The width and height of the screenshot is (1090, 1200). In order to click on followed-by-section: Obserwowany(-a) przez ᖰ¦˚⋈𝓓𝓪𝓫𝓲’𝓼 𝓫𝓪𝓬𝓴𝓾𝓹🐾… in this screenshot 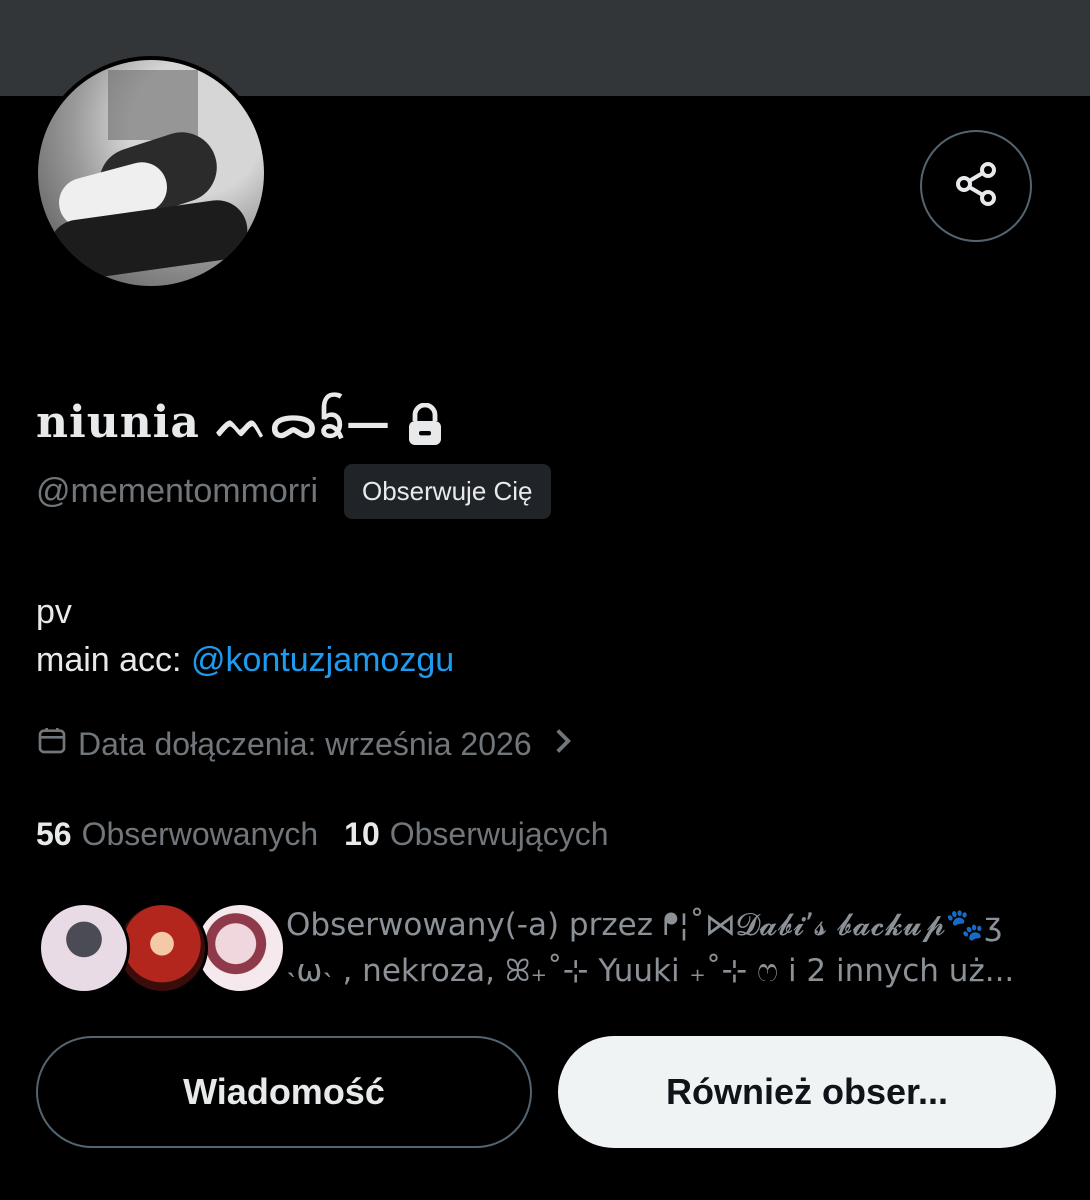, I will do `click(548, 950)`.